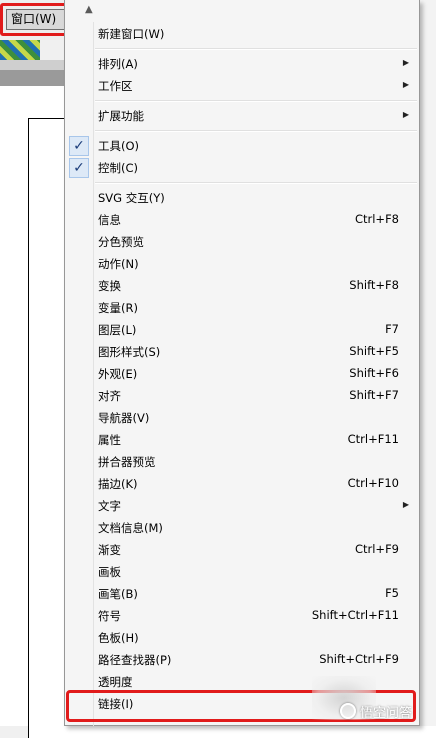 The width and height of the screenshot is (436, 738). What do you see at coordinates (131, 198) in the screenshot?
I see `menu-item-label: SVG 交互(Y)` at bounding box center [131, 198].